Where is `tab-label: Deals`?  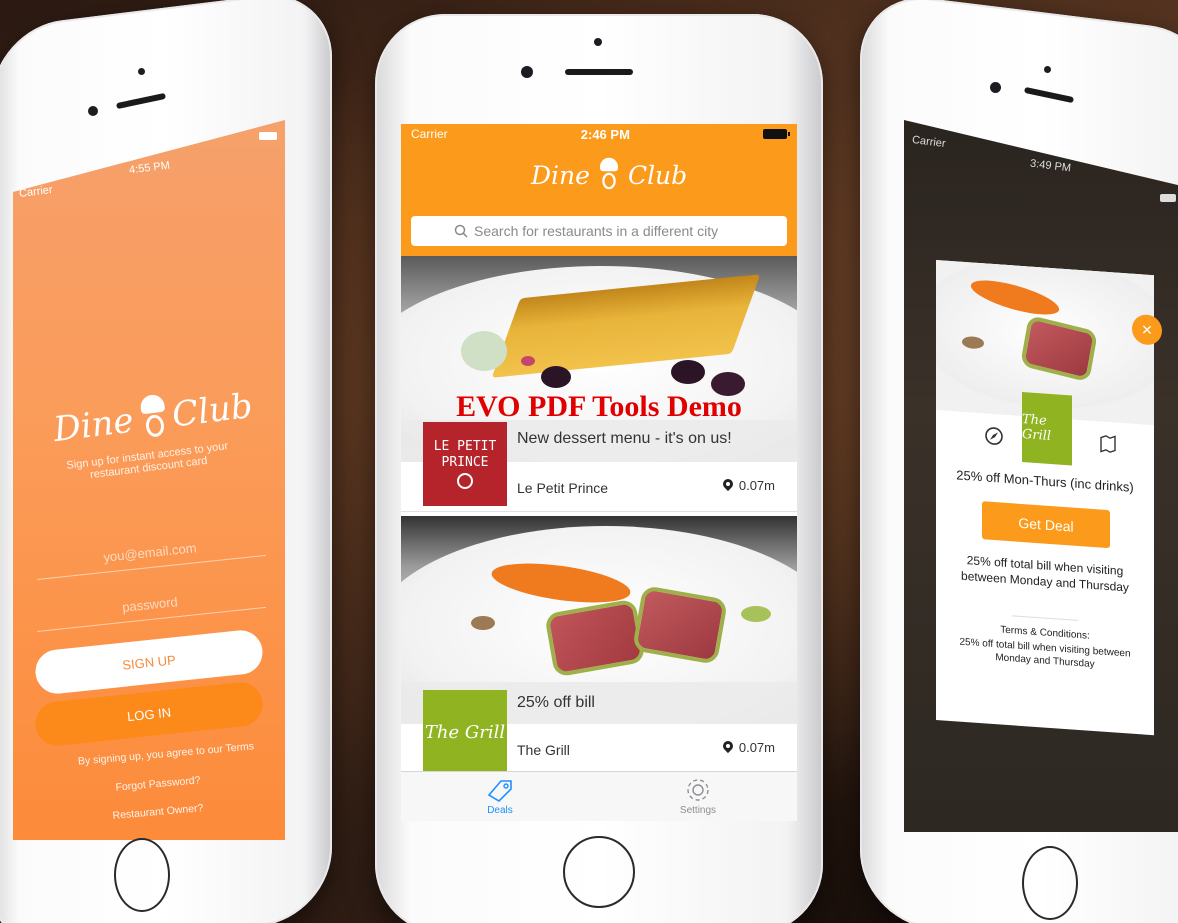
tab-label: Deals is located at coordinates (500, 810).